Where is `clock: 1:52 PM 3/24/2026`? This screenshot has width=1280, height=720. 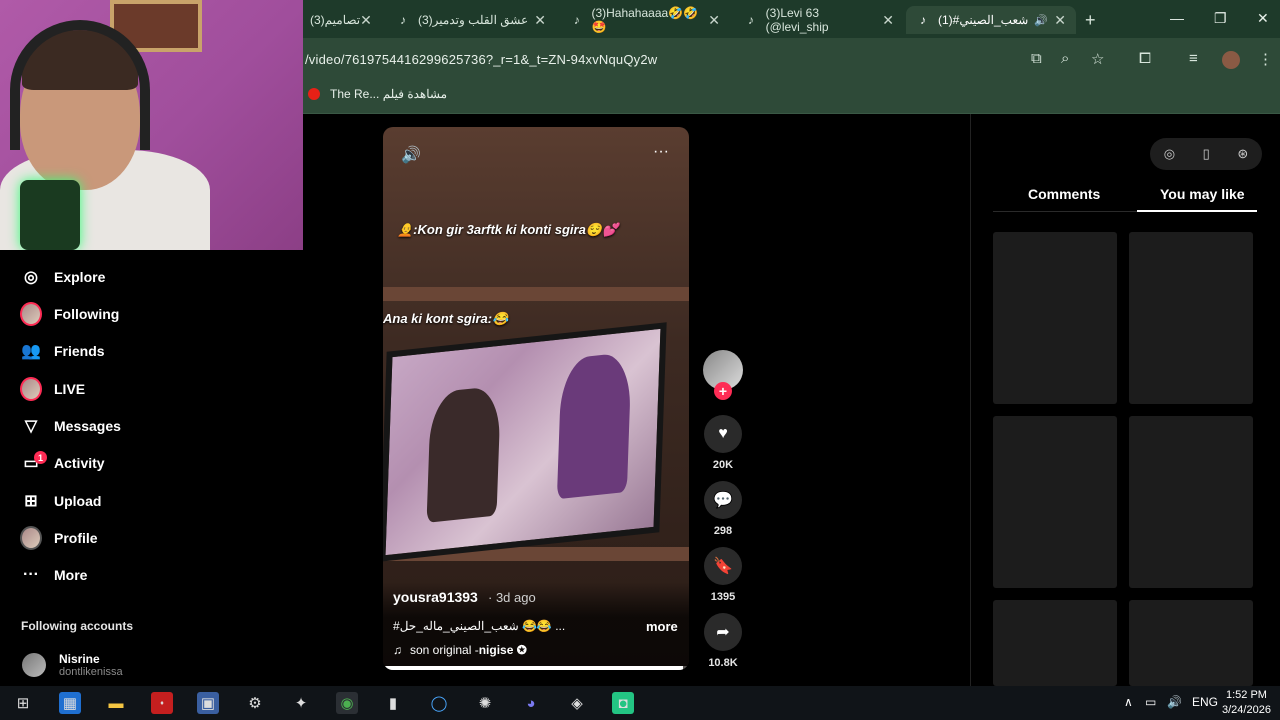
clock: 1:52 PM 3/24/2026 is located at coordinates (1246, 703).